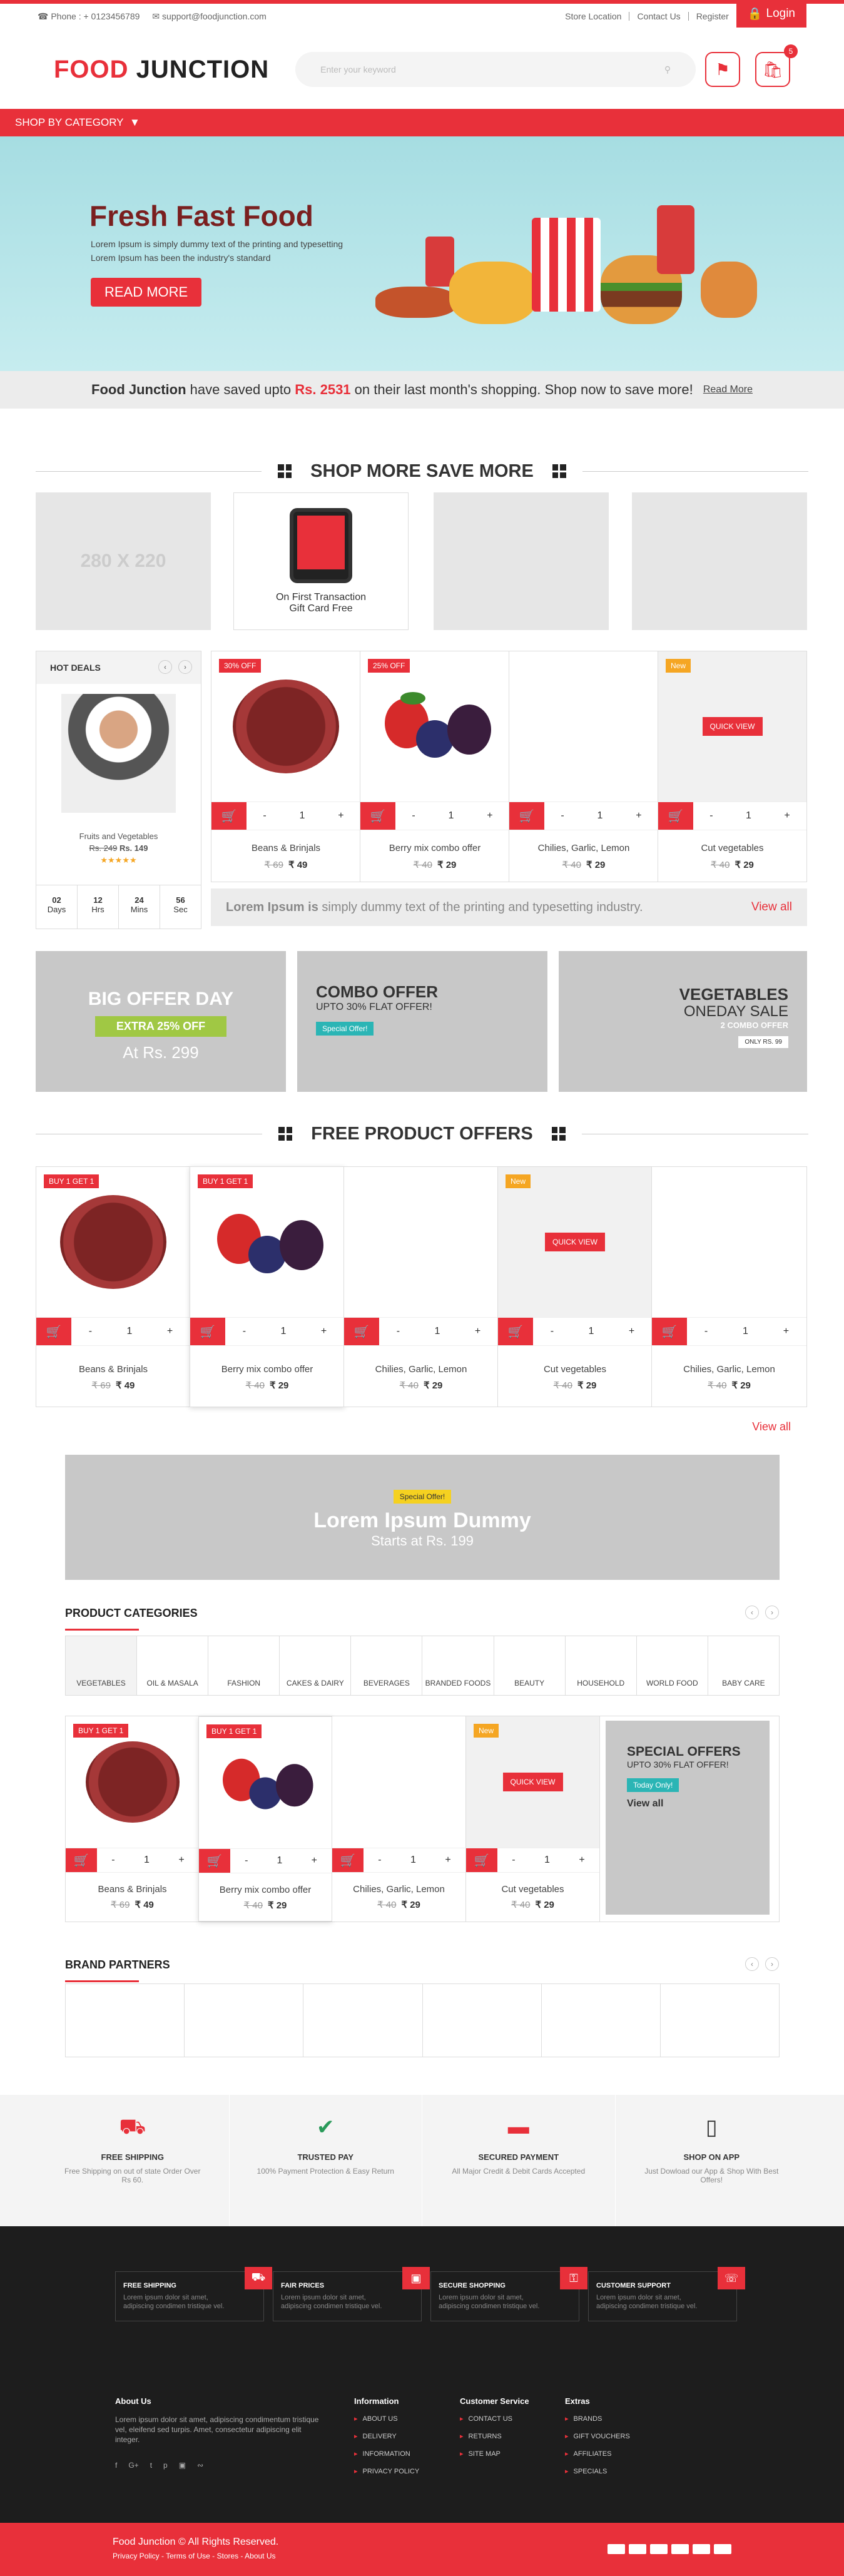 Image resolution: width=844 pixels, height=2576 pixels. What do you see at coordinates (387, 2471) in the screenshot?
I see `footer-link: PRIVACY POLICY` at bounding box center [387, 2471].